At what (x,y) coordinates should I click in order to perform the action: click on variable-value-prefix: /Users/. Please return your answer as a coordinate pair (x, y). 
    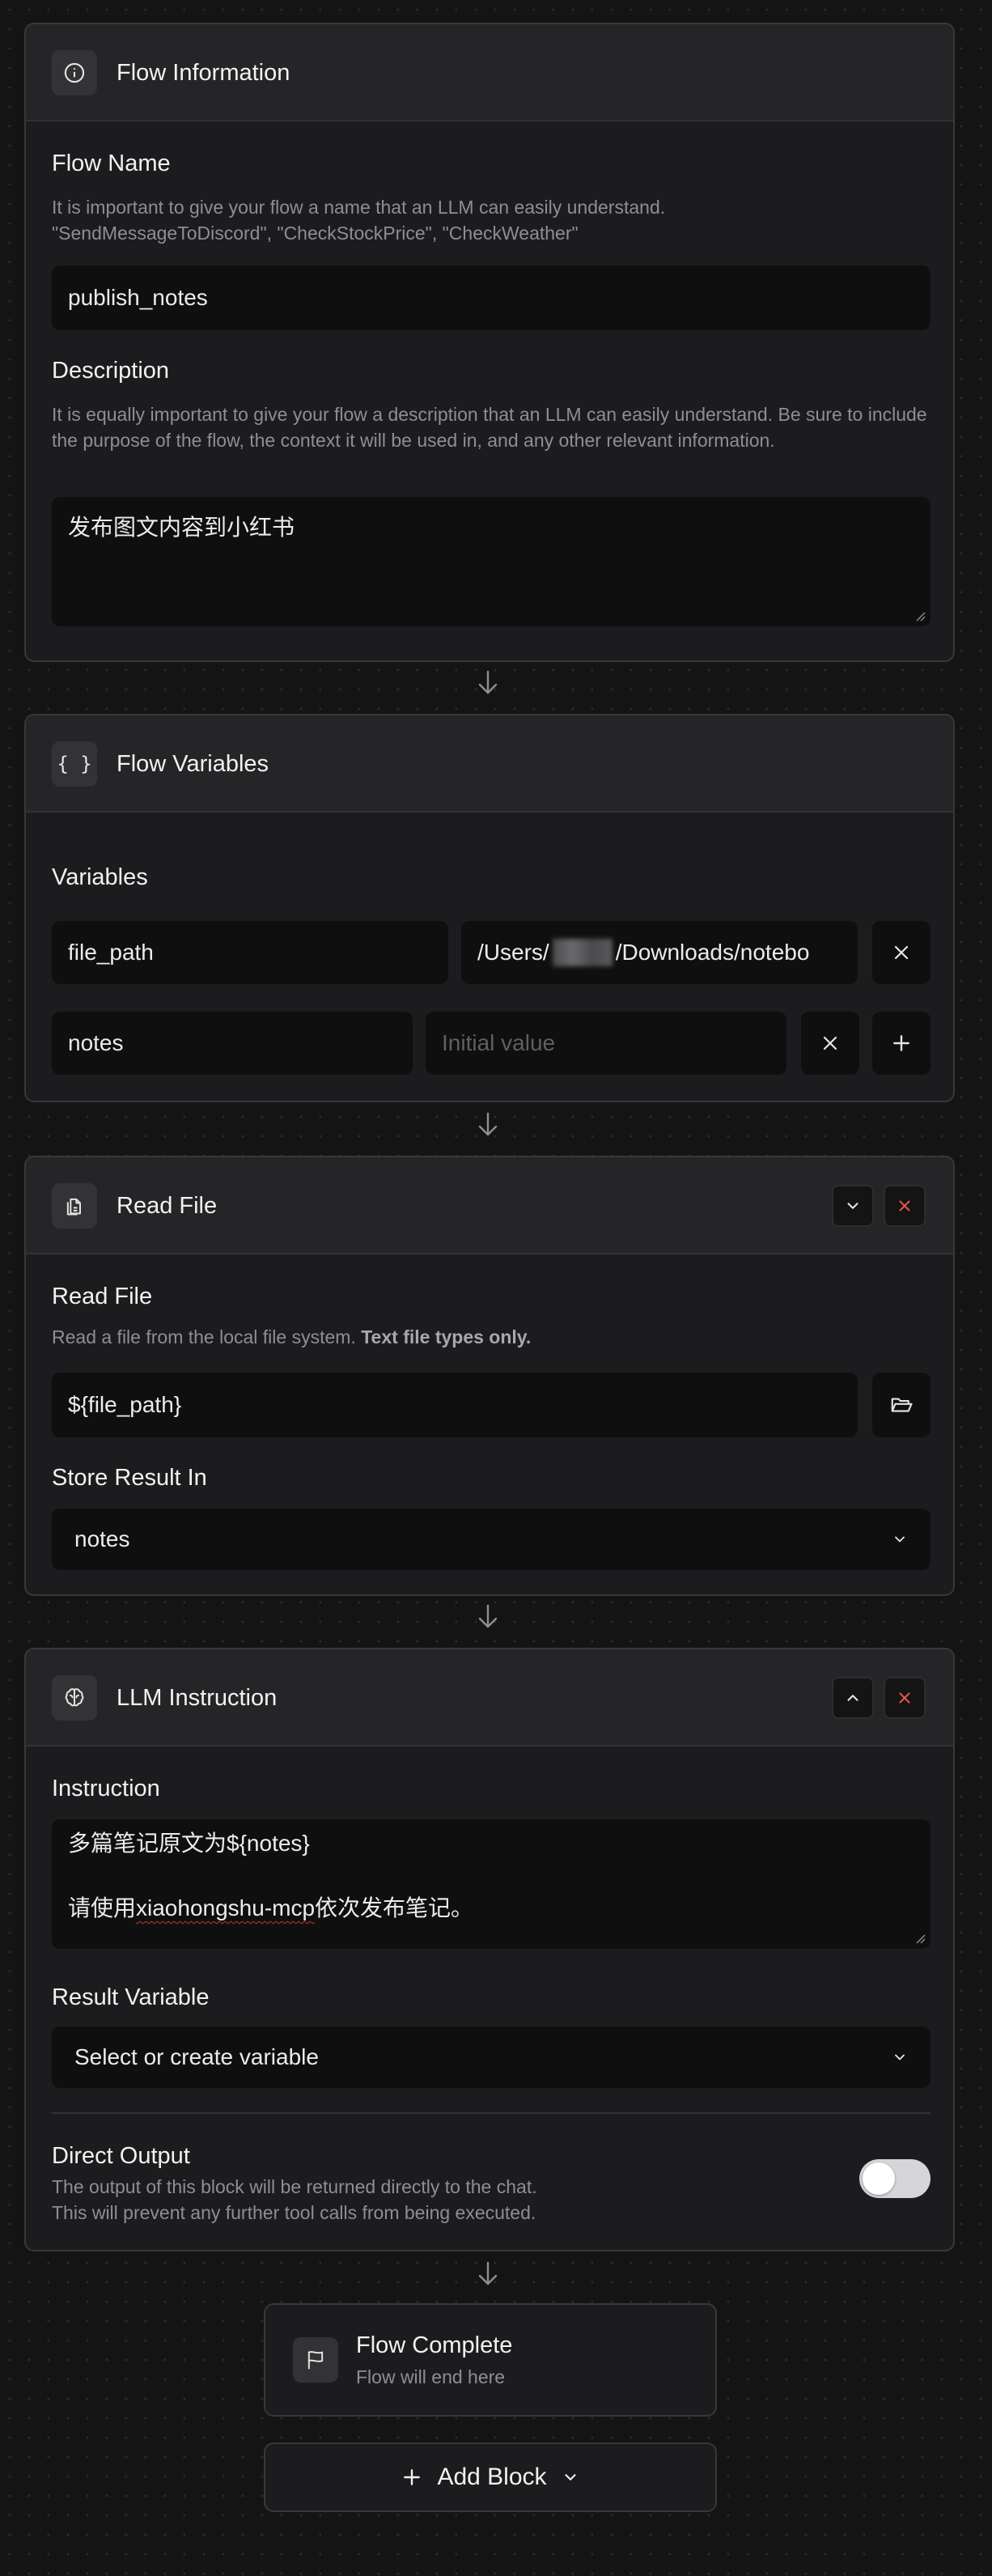
    Looking at the image, I should click on (513, 952).